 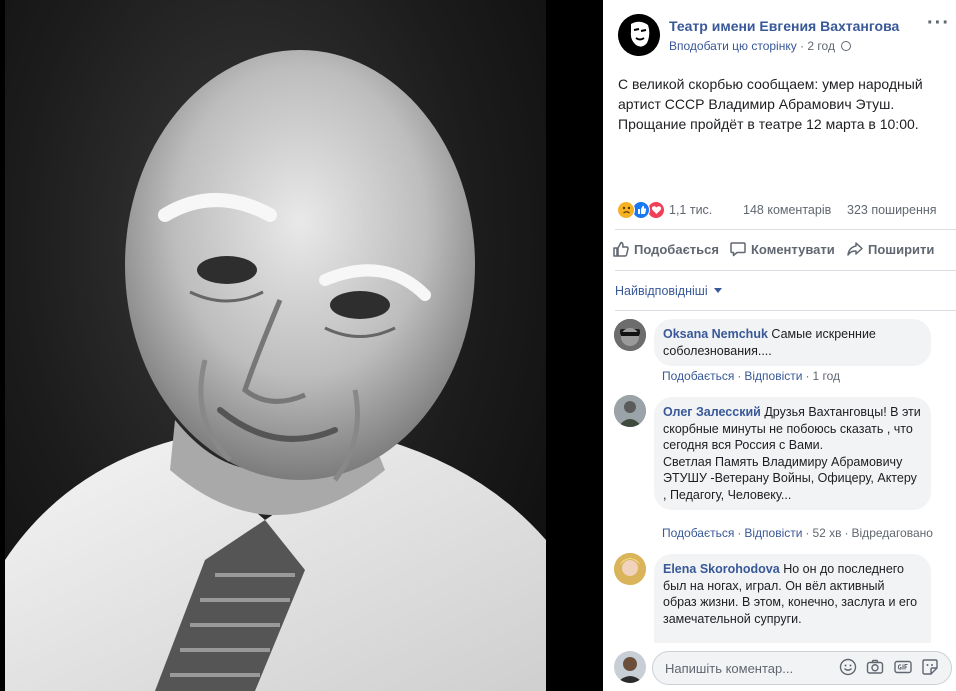 I want to click on comment-bubble-icon, so click(x=738, y=249).